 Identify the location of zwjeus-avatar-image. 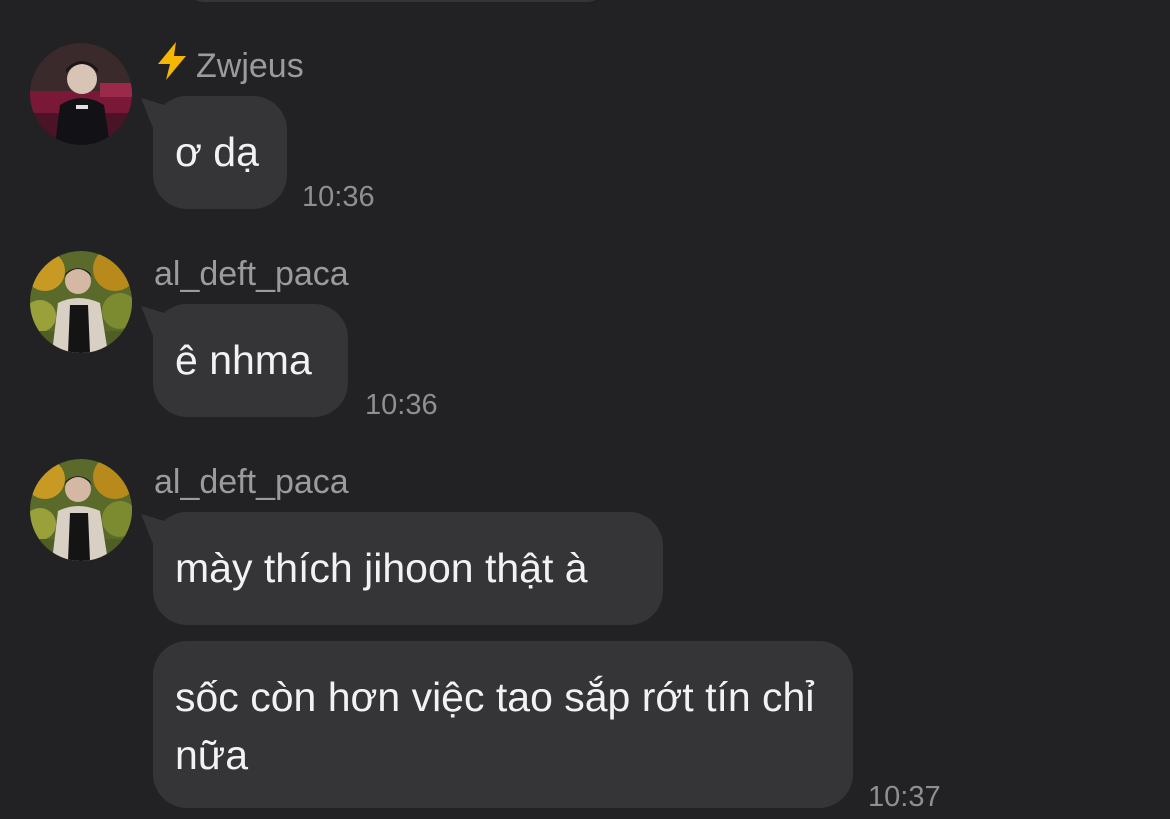
(81, 94).